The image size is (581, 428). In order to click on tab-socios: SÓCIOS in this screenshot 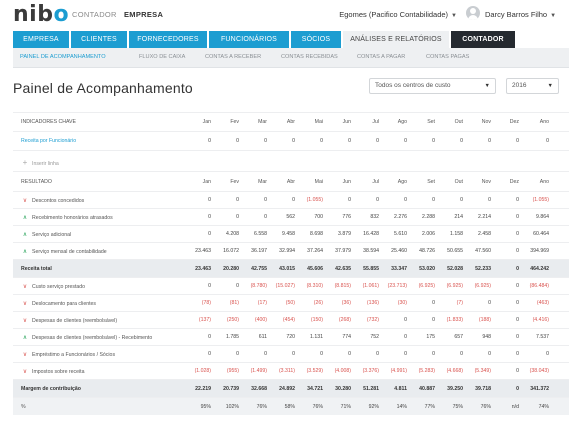, I will do `click(316, 39)`.